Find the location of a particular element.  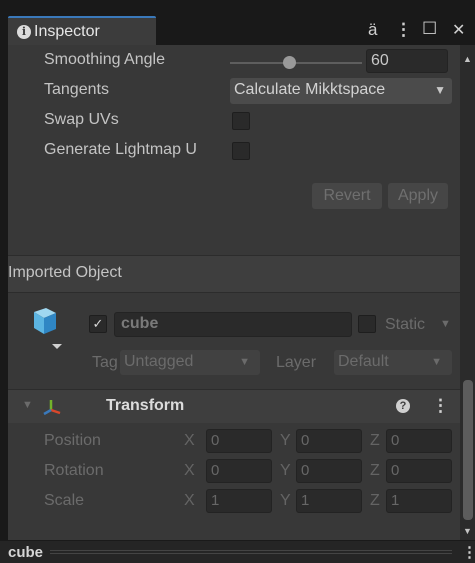

tab-title: Inspector is located at coordinates (67, 31).